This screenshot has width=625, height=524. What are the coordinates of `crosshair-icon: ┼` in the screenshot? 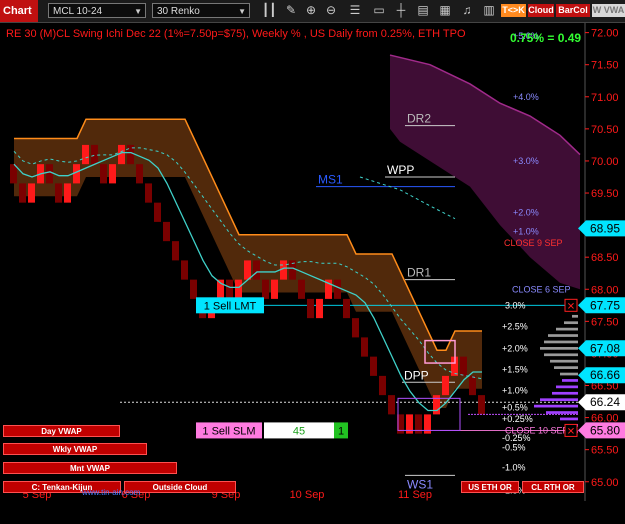 It's located at (401, 10).